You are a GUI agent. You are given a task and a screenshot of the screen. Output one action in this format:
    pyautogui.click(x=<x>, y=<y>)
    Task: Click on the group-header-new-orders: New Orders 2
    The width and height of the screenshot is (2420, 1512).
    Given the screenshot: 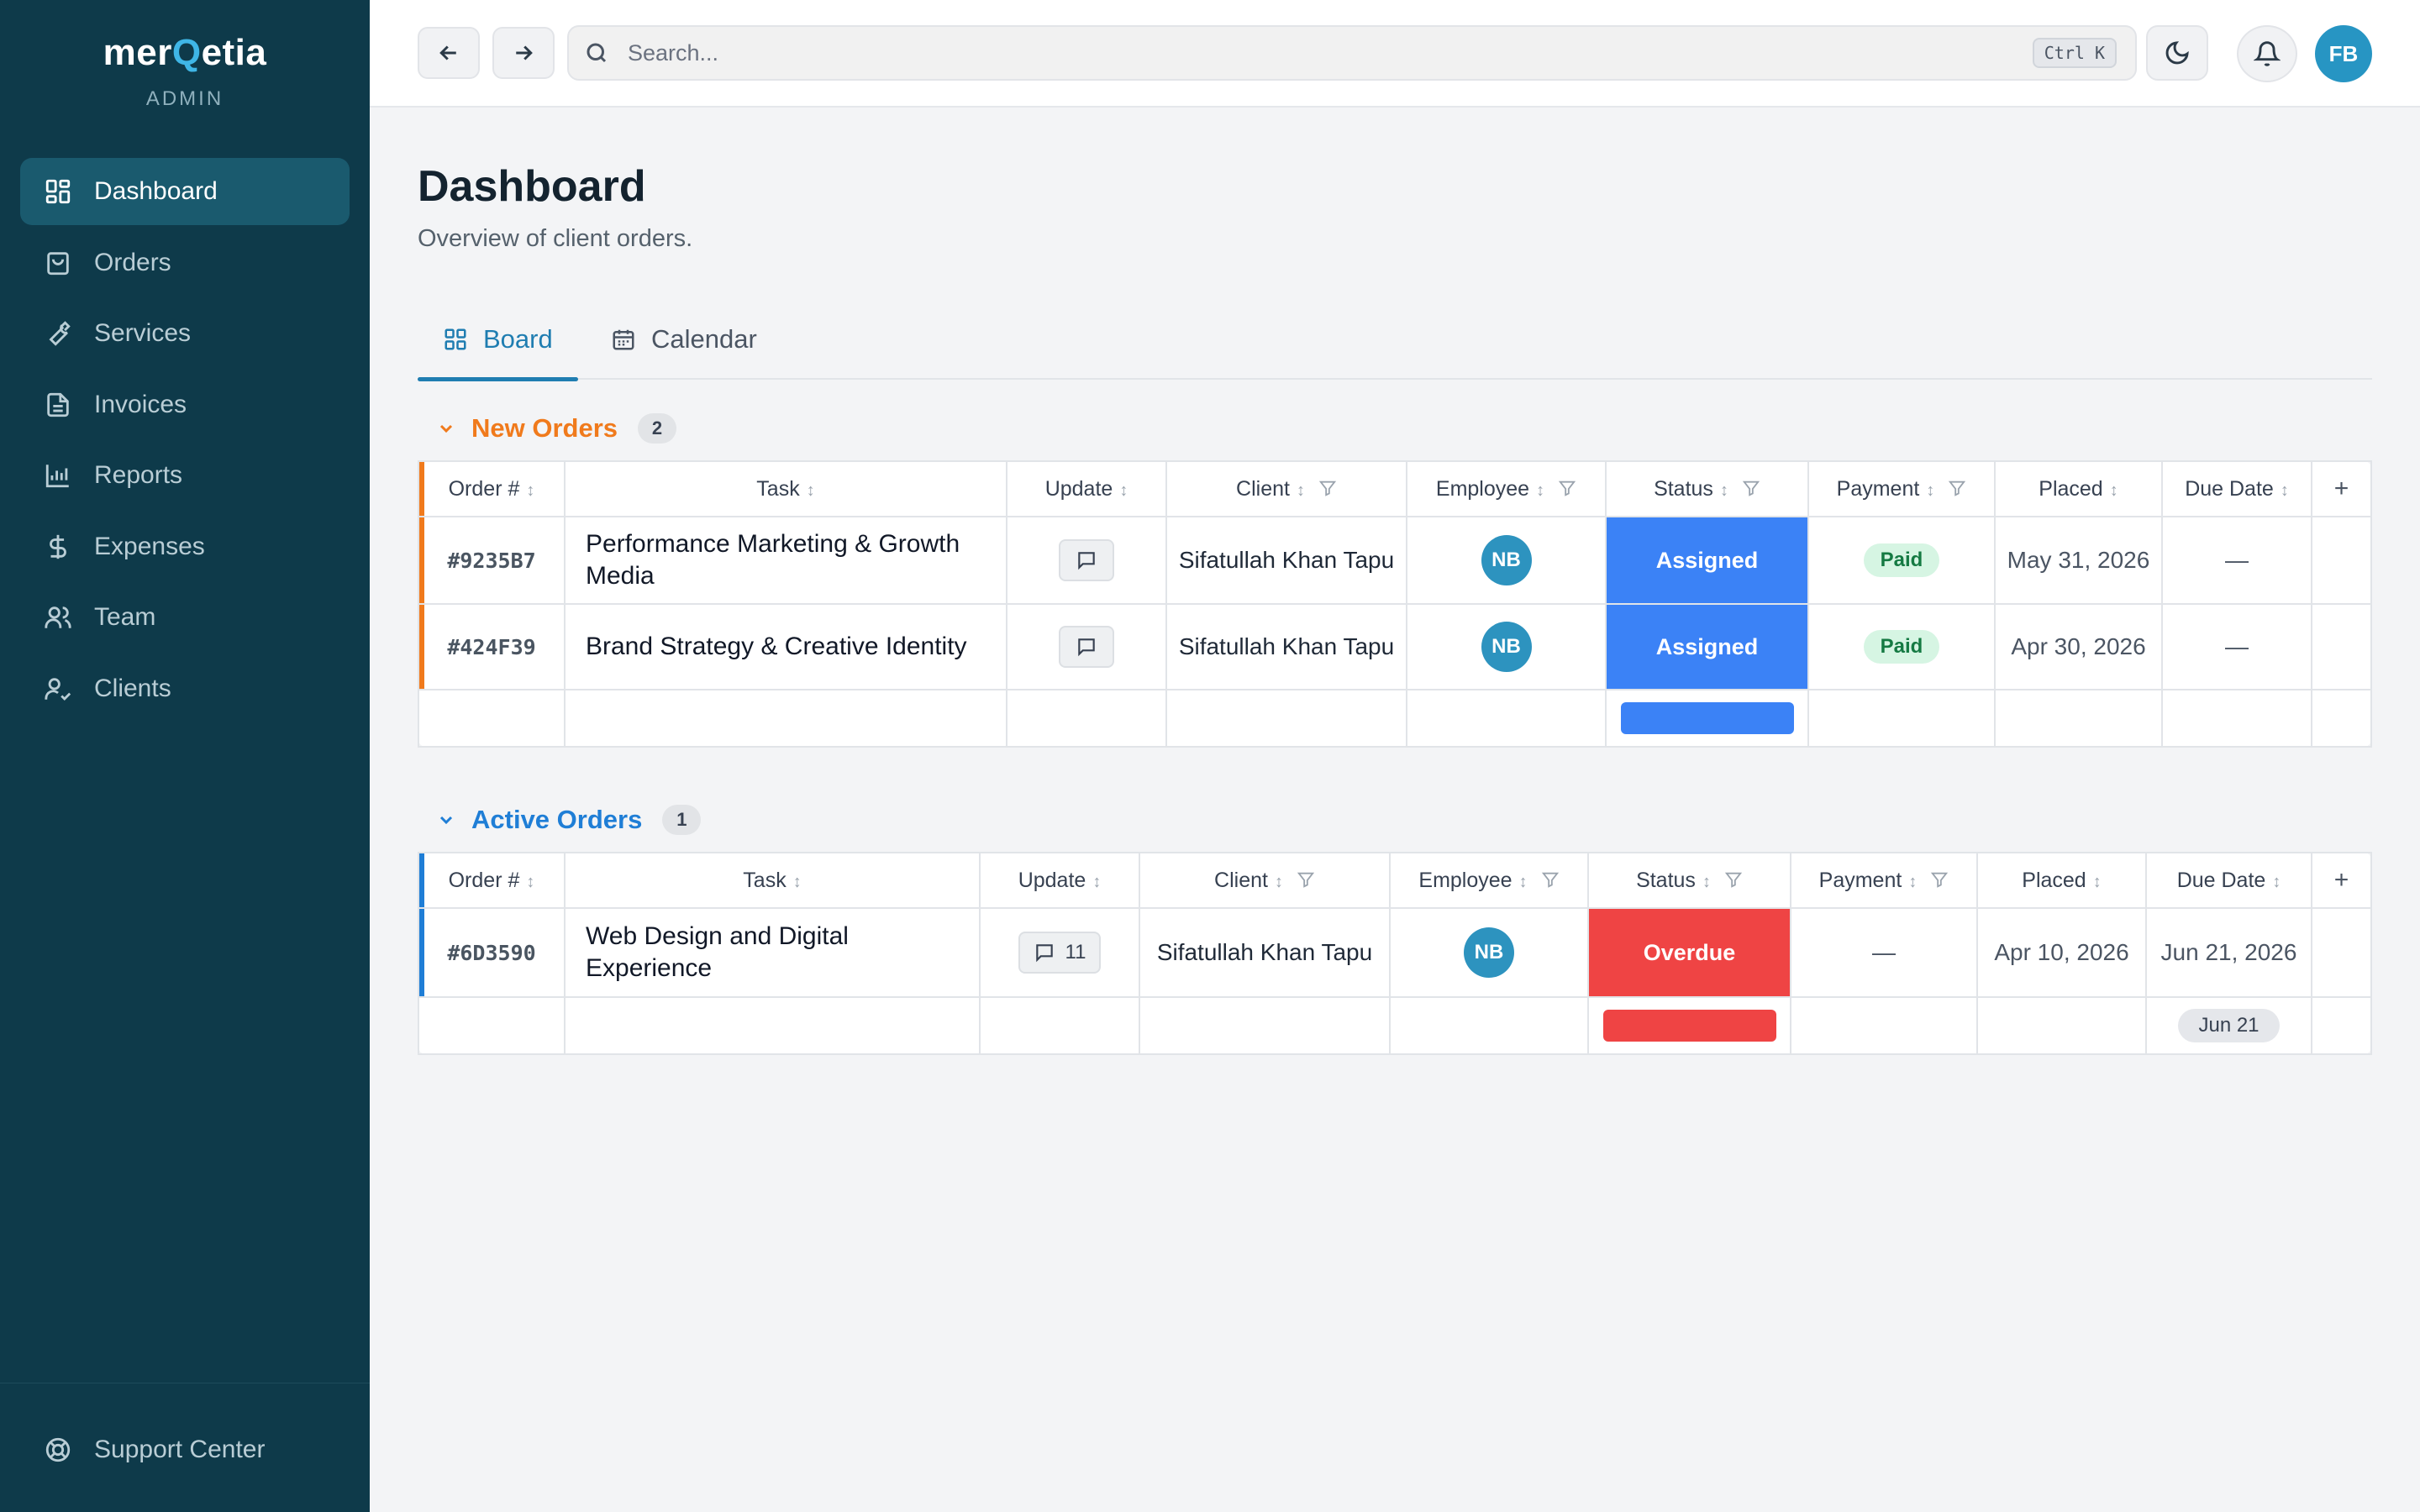 What is the action you would take?
    pyautogui.click(x=556, y=428)
    